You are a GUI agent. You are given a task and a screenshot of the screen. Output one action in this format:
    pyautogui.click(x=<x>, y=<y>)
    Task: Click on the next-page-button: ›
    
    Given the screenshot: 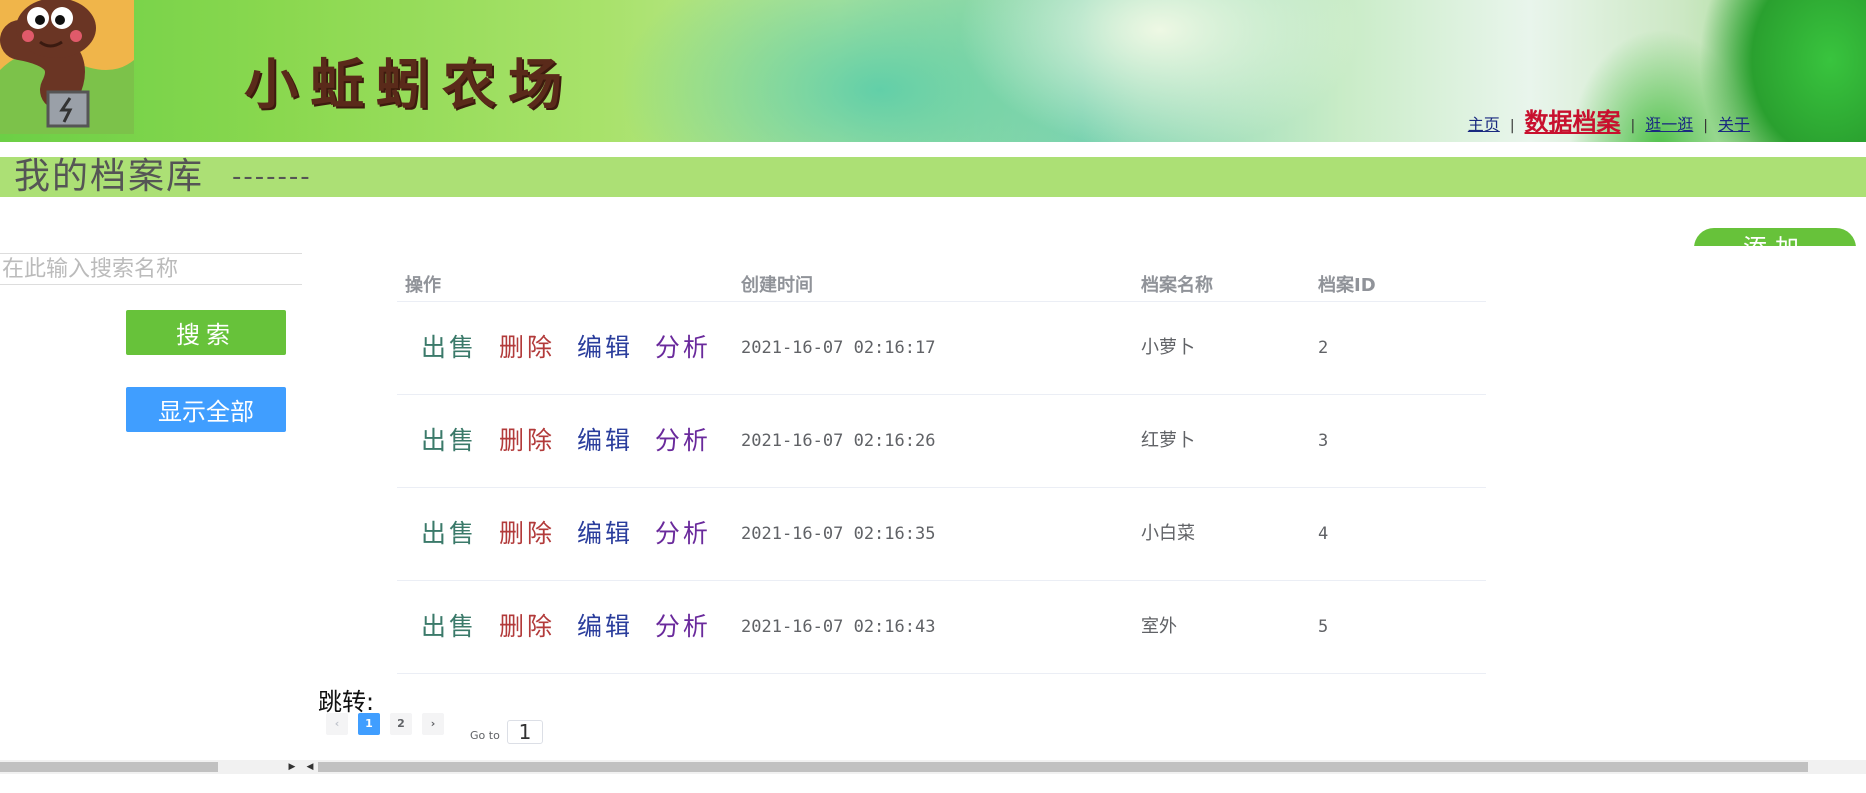 What is the action you would take?
    pyautogui.click(x=433, y=724)
    